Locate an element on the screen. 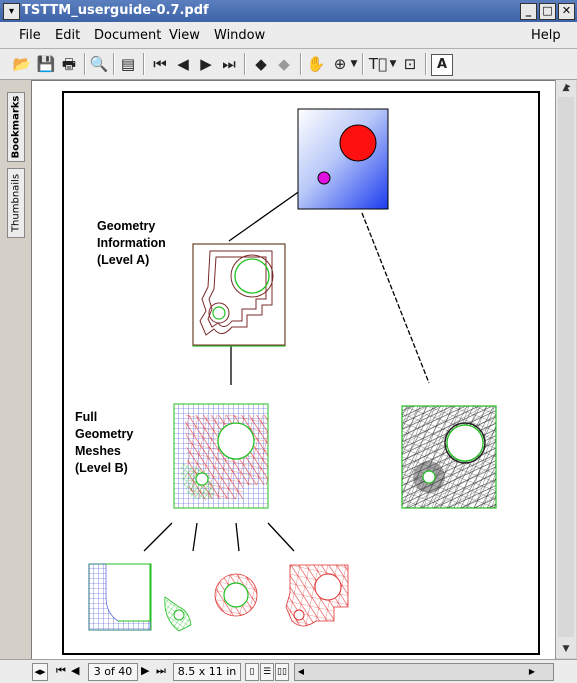  go-back-icon: ◆ is located at coordinates (261, 64).